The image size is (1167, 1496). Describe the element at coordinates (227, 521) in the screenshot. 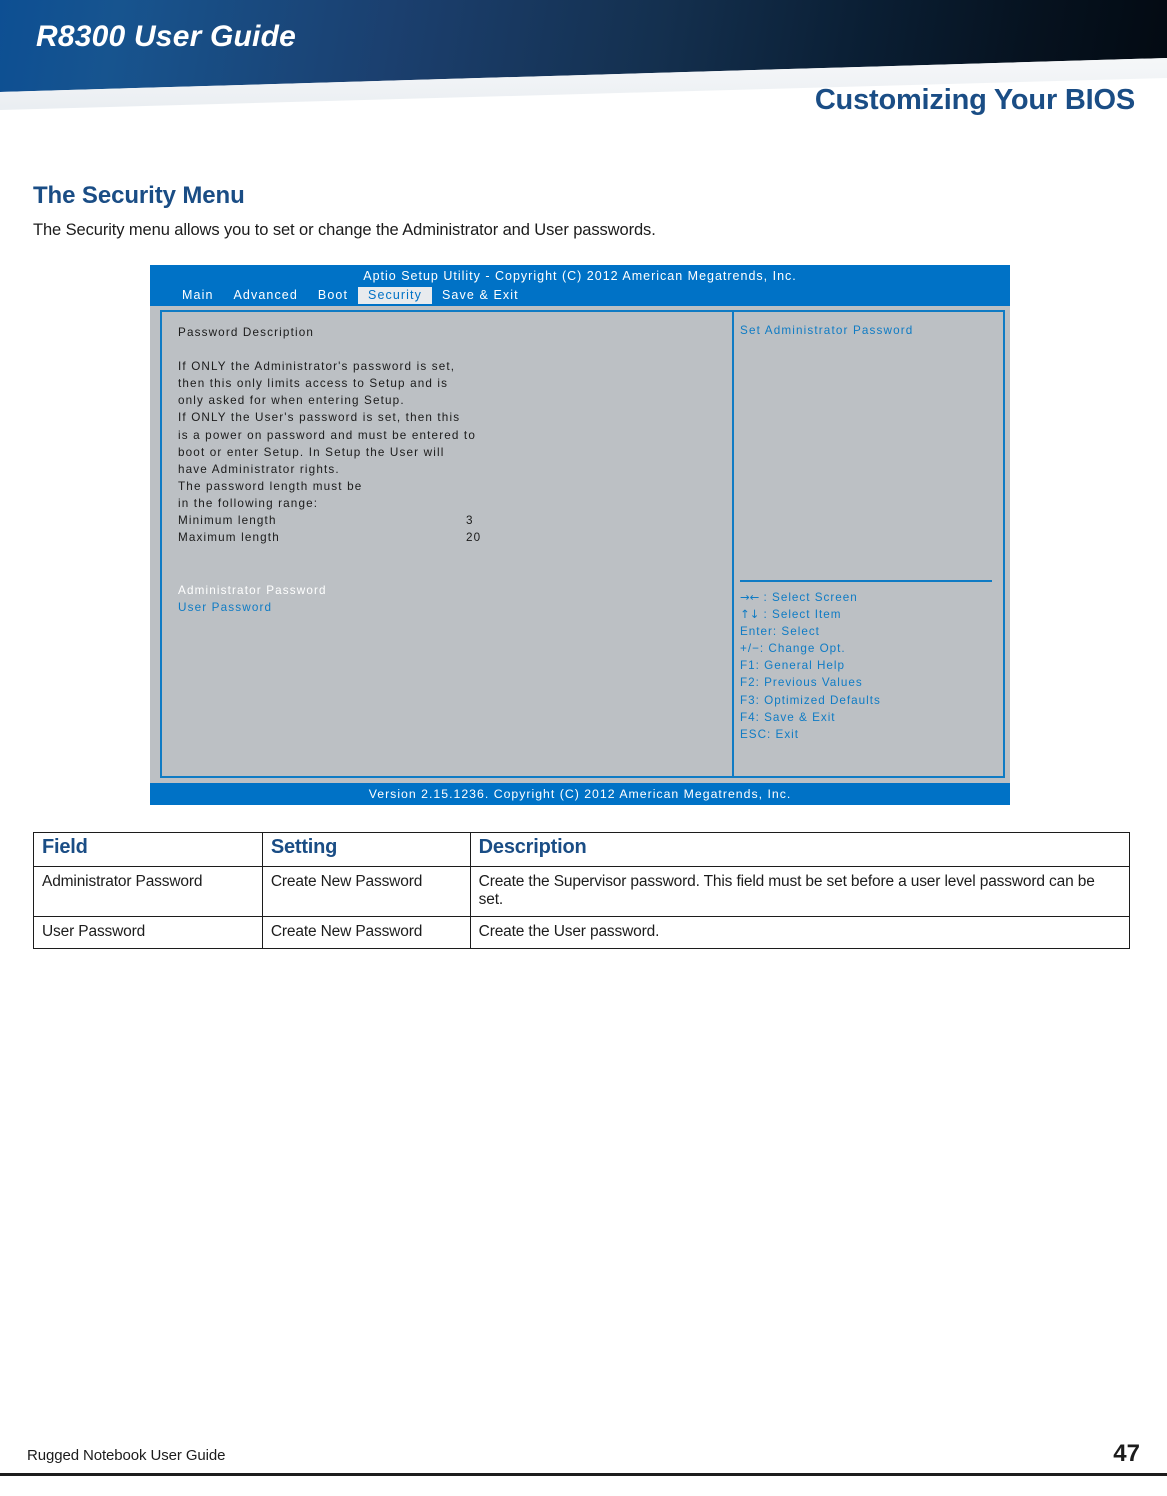

I see `minimum-length-label: Minimum length` at that location.